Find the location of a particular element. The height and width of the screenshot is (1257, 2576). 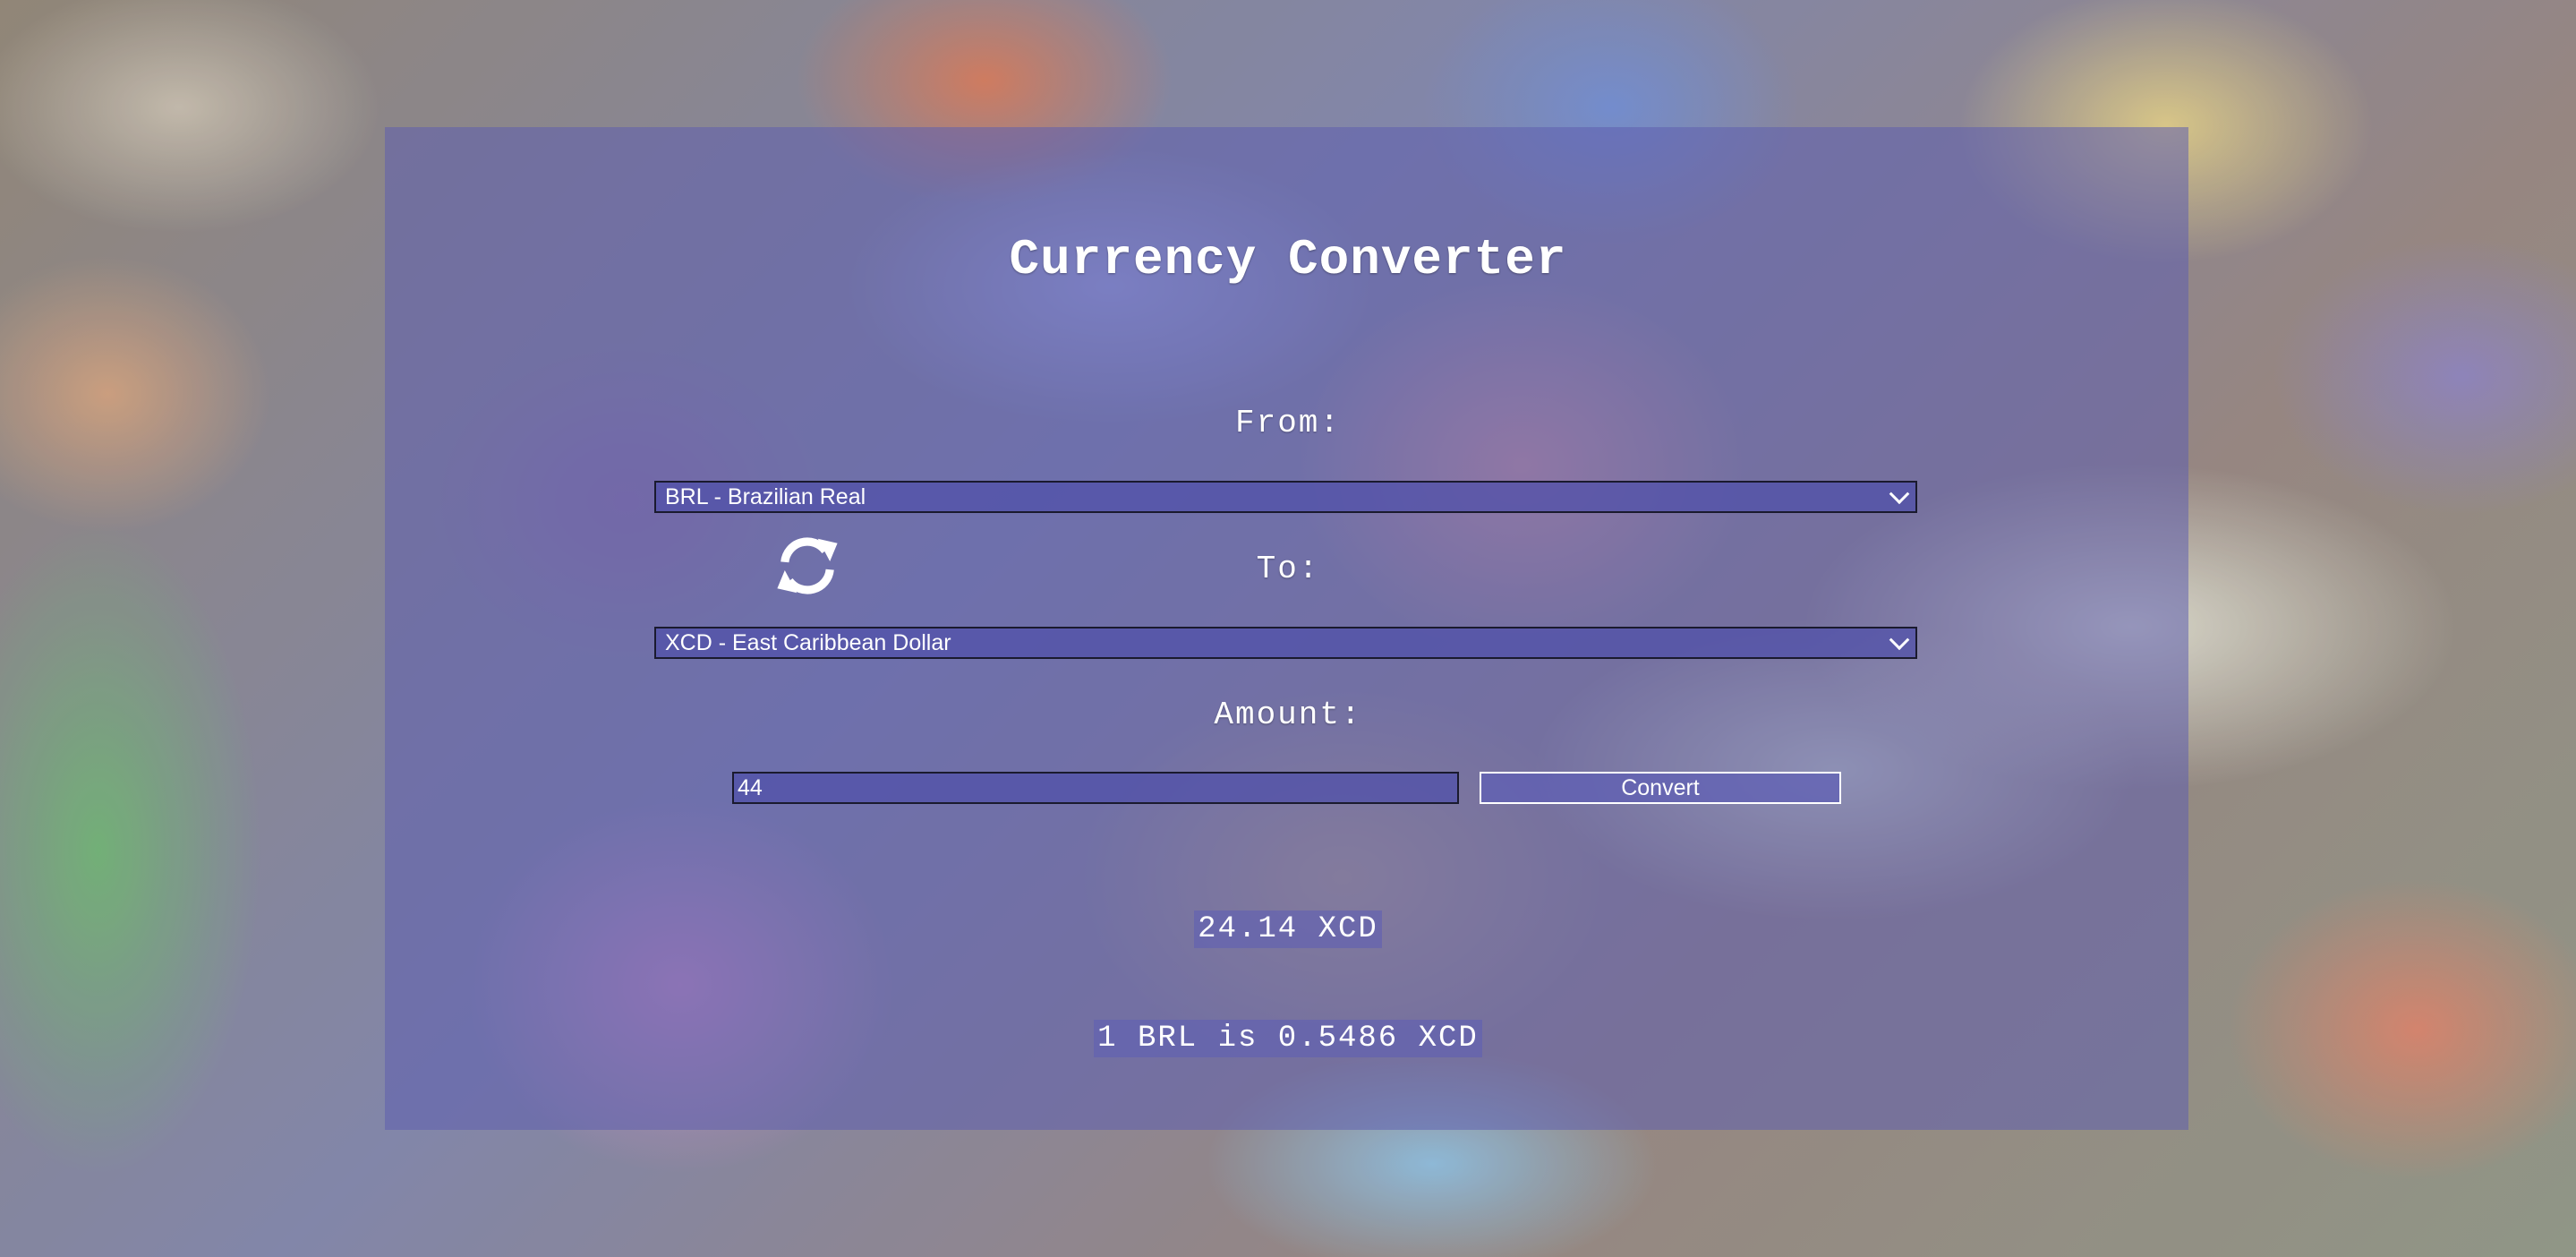

amount-label: Amount: is located at coordinates (1288, 715).